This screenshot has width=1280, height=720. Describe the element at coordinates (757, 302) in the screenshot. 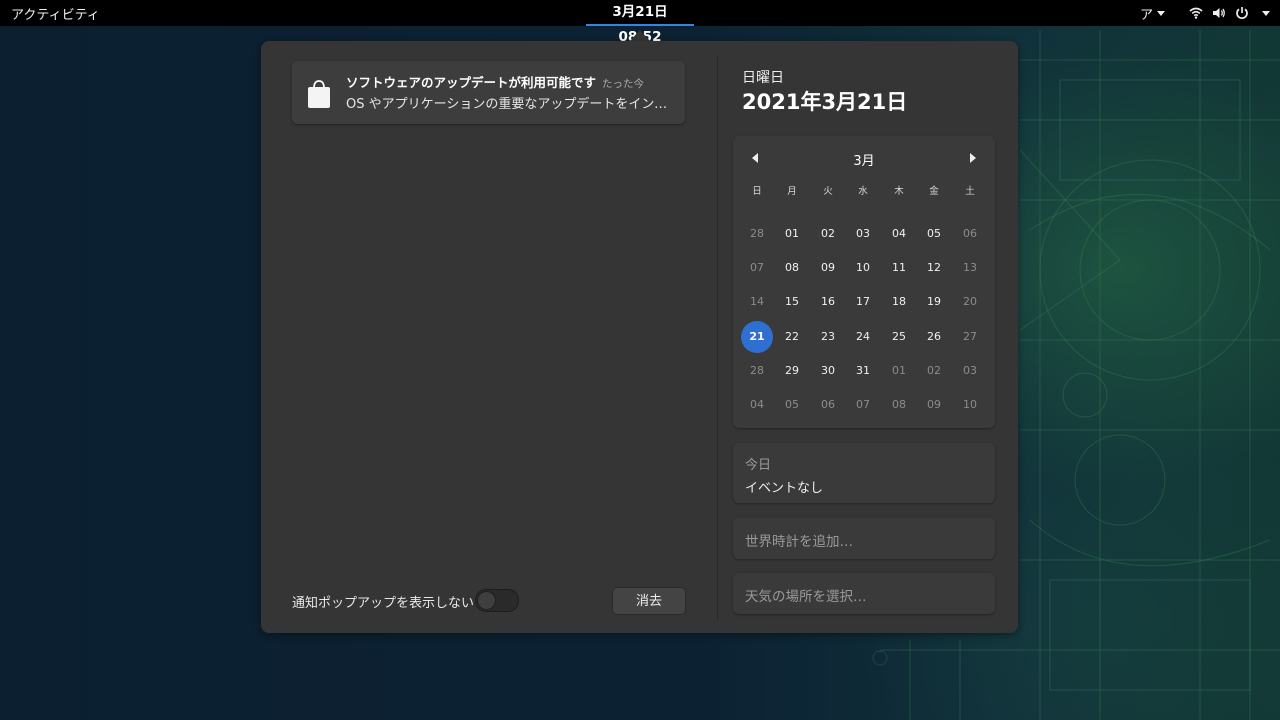

I see `calendar-day: 14` at that location.